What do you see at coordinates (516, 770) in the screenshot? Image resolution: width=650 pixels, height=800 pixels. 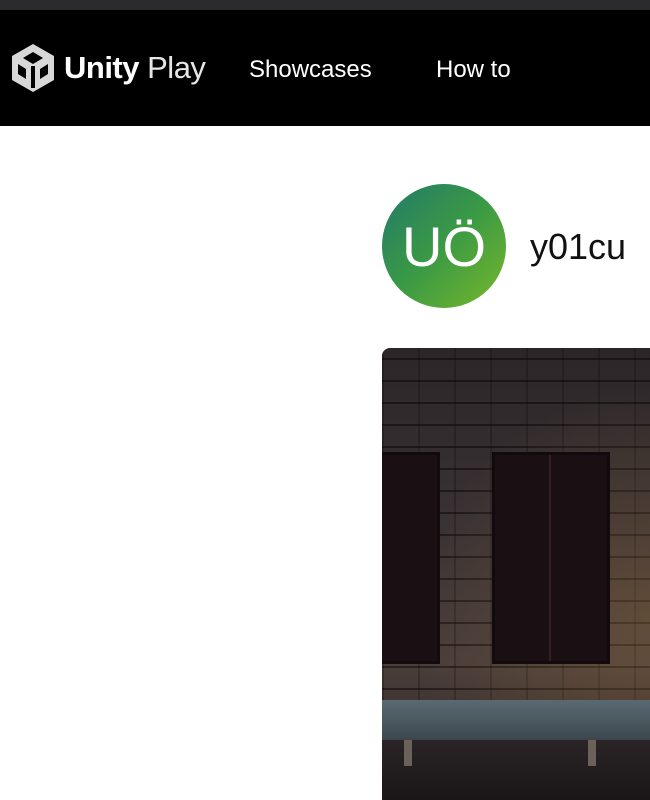 I see `floor` at bounding box center [516, 770].